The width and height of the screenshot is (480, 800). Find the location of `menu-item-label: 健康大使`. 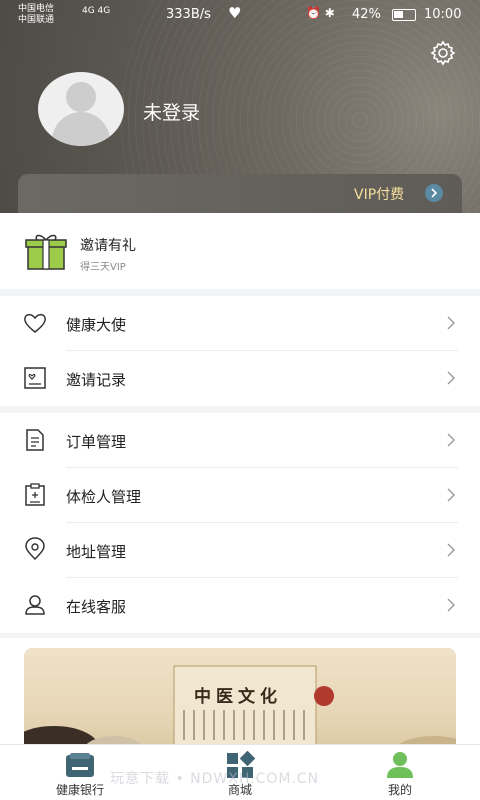

menu-item-label: 健康大使 is located at coordinates (96, 325).